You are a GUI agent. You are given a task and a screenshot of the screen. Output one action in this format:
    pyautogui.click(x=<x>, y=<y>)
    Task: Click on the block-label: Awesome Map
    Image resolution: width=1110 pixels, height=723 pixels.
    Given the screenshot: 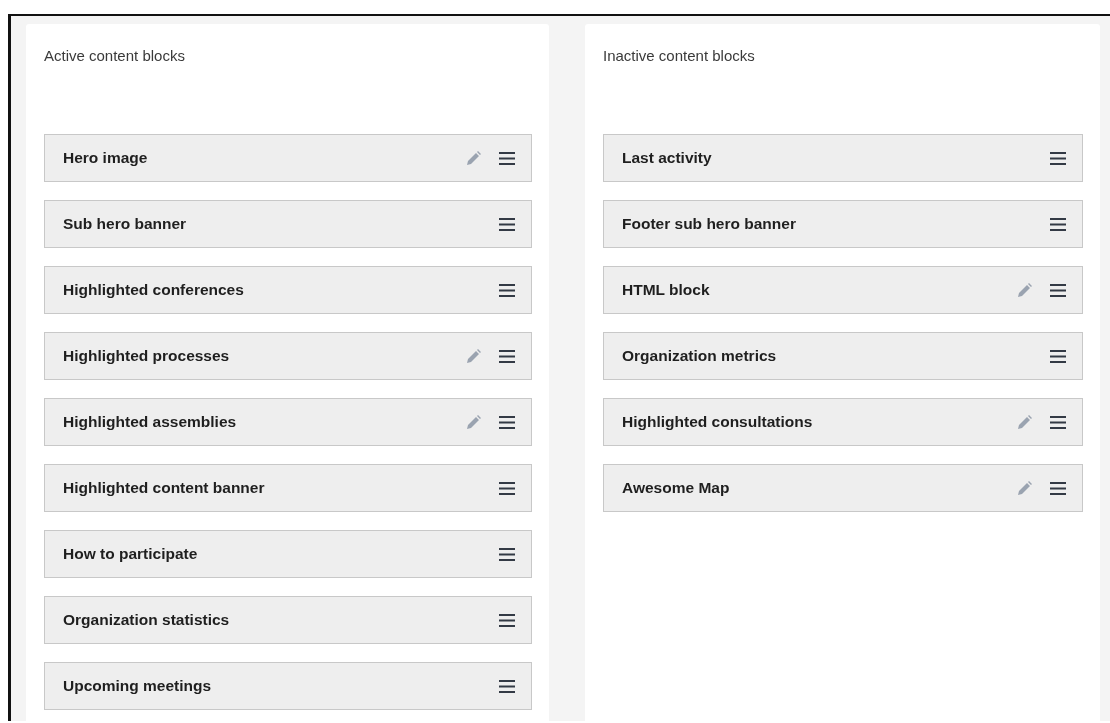 What is the action you would take?
    pyautogui.click(x=676, y=488)
    